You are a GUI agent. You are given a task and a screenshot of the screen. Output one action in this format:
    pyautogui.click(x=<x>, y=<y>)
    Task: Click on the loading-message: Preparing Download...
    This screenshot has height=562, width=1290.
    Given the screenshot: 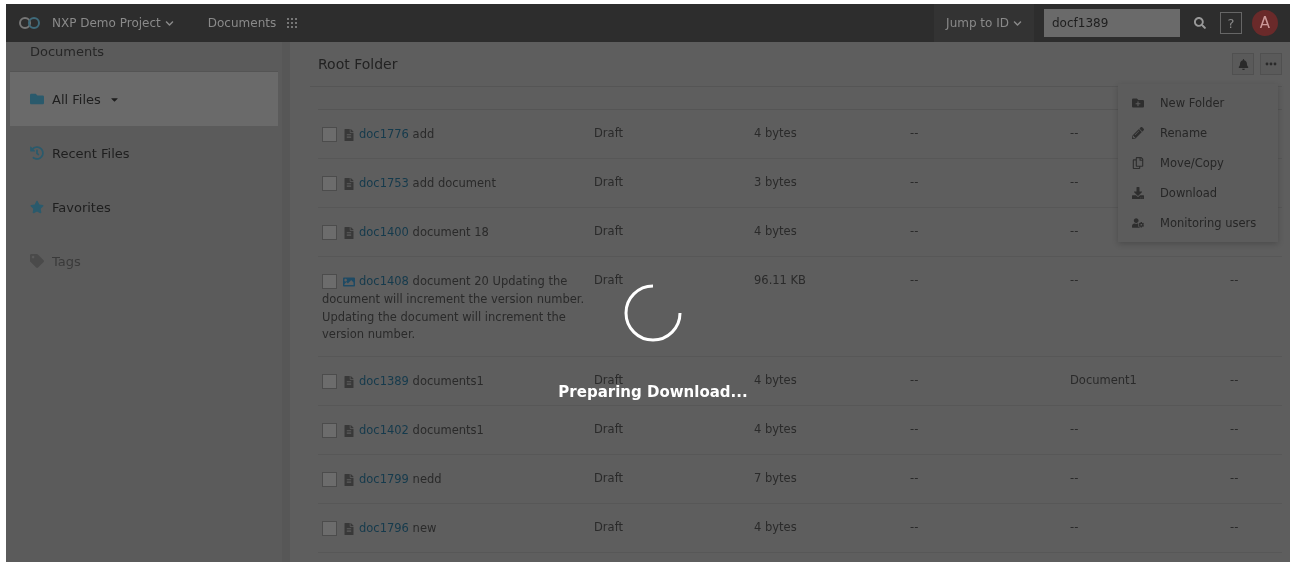 What is the action you would take?
    pyautogui.click(x=653, y=392)
    